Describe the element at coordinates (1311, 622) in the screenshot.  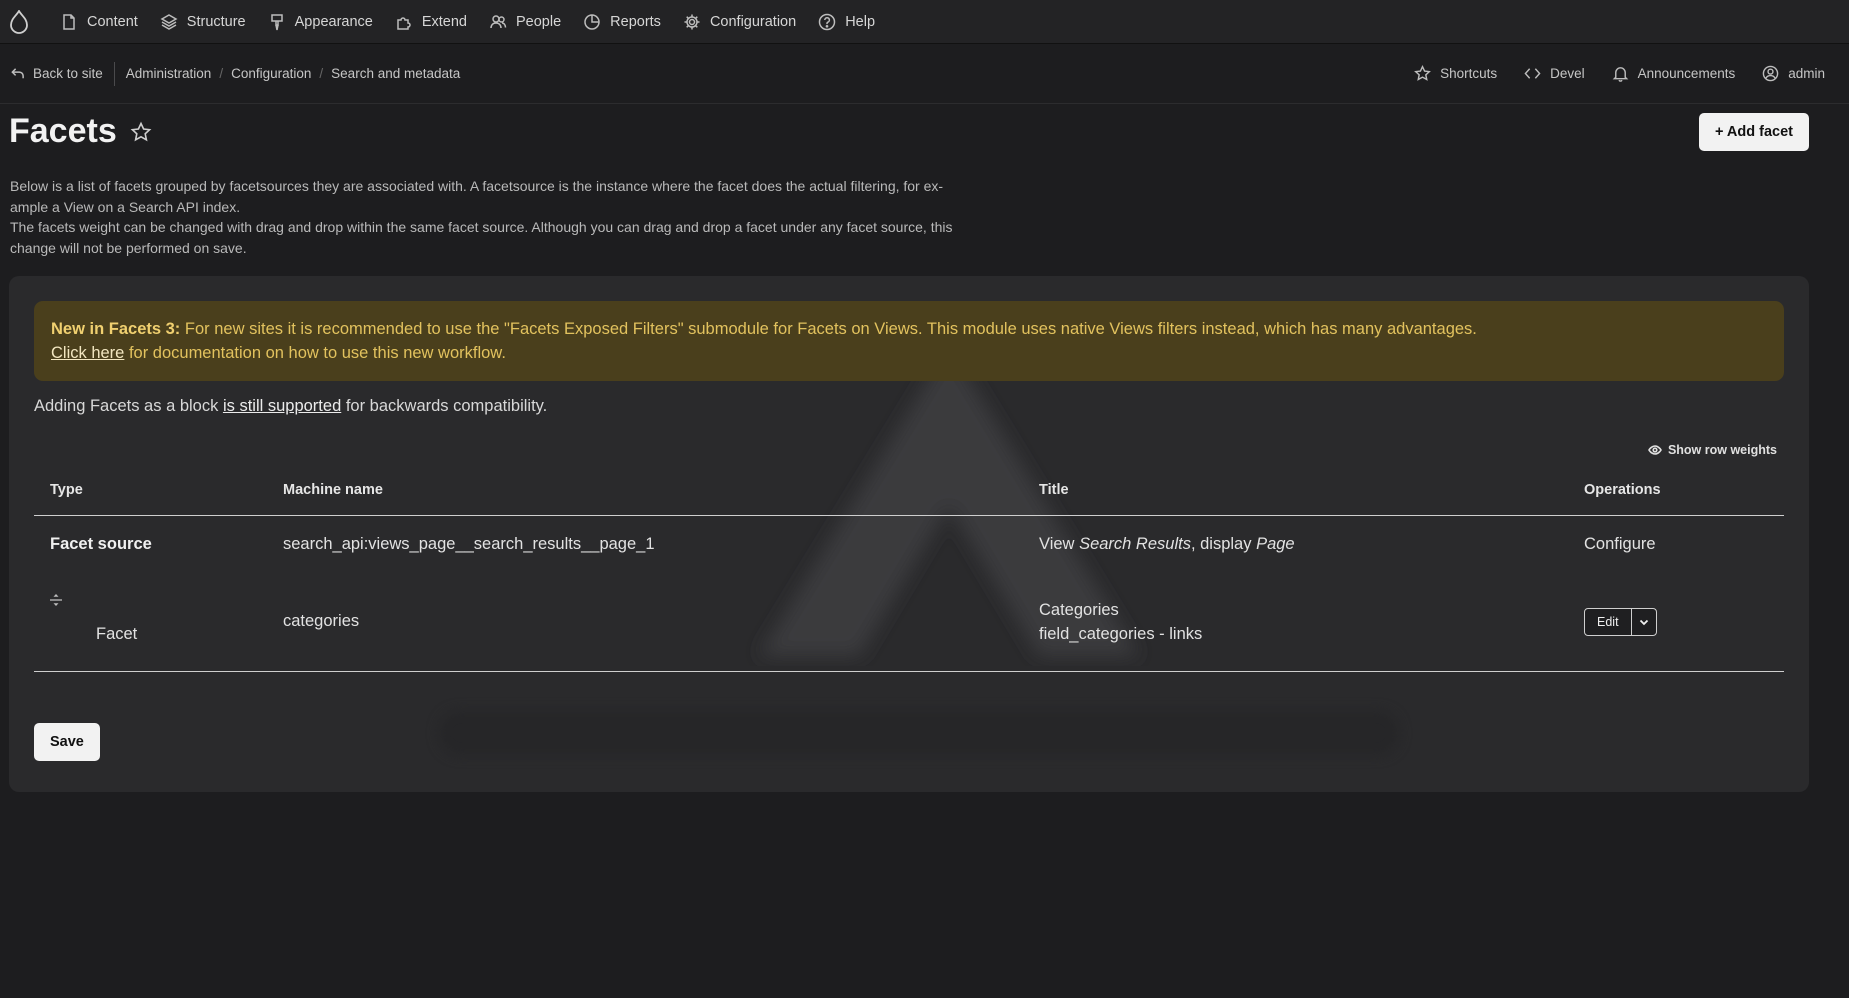
I see `facet-title-cell: Categories field_categories - links` at that location.